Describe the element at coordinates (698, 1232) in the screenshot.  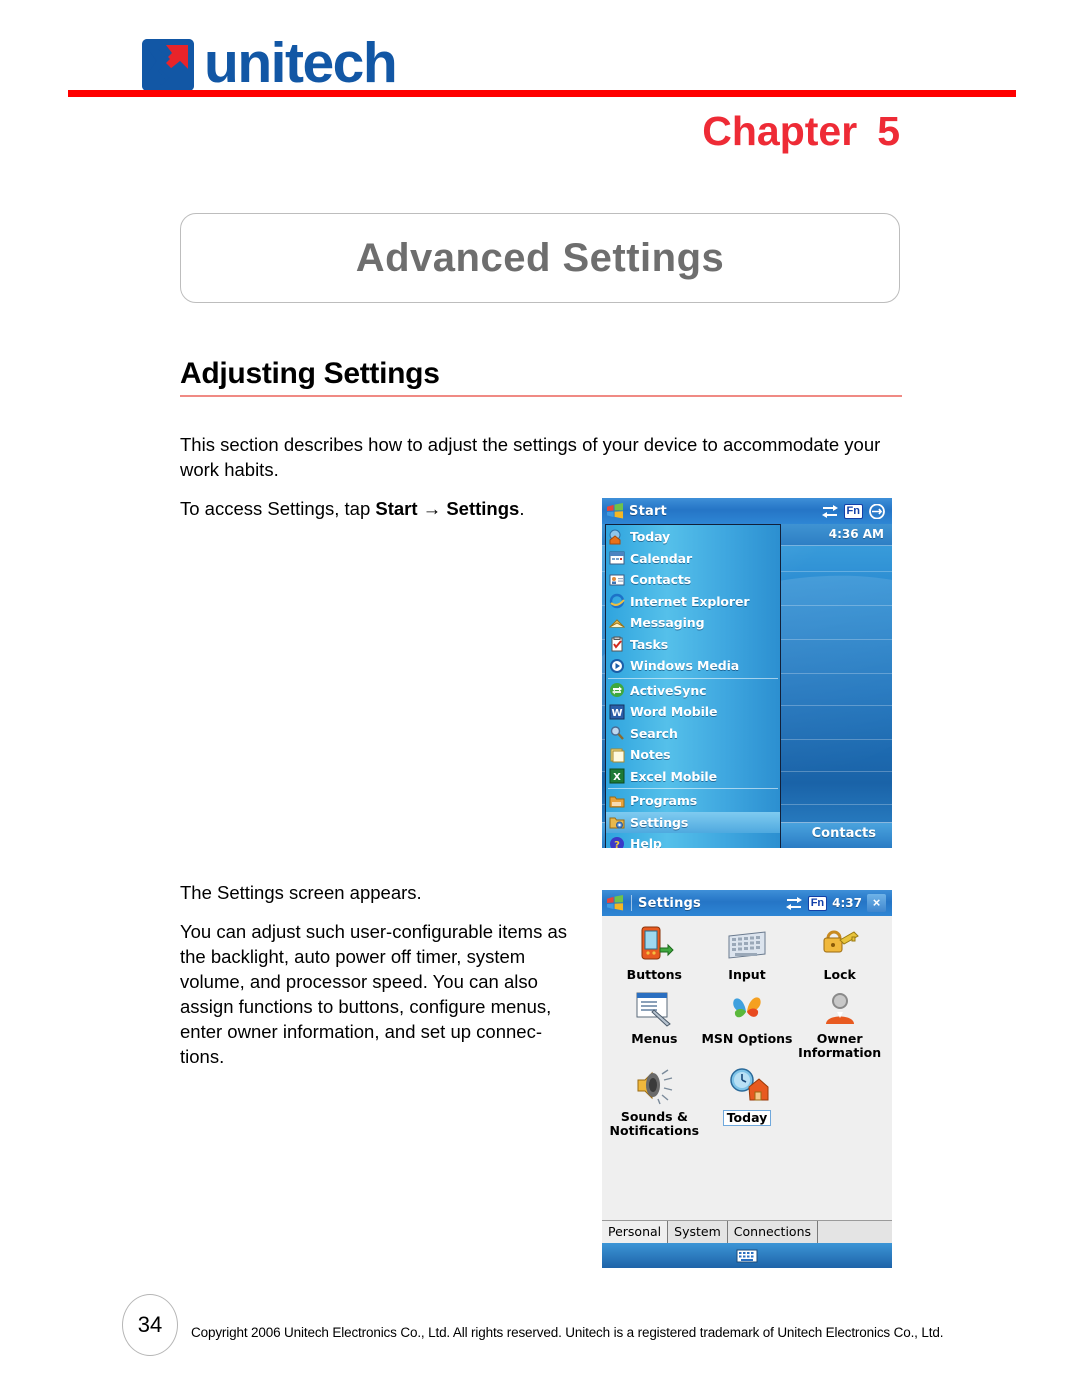
I see `tab-system: System` at that location.